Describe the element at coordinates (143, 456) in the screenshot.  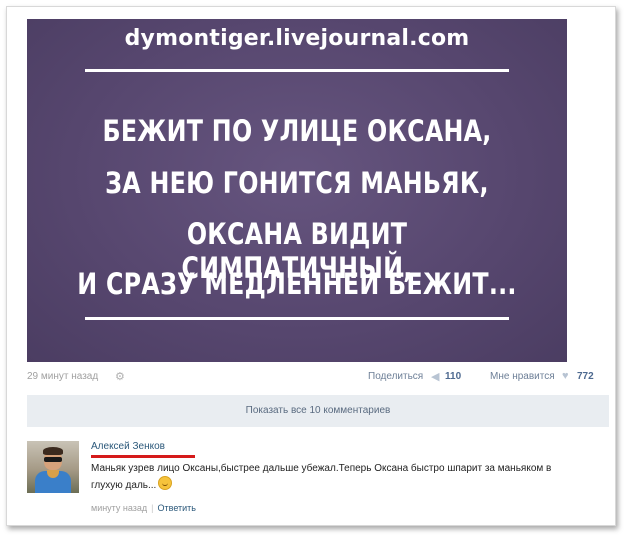
I see `red-highlight-underline` at that location.